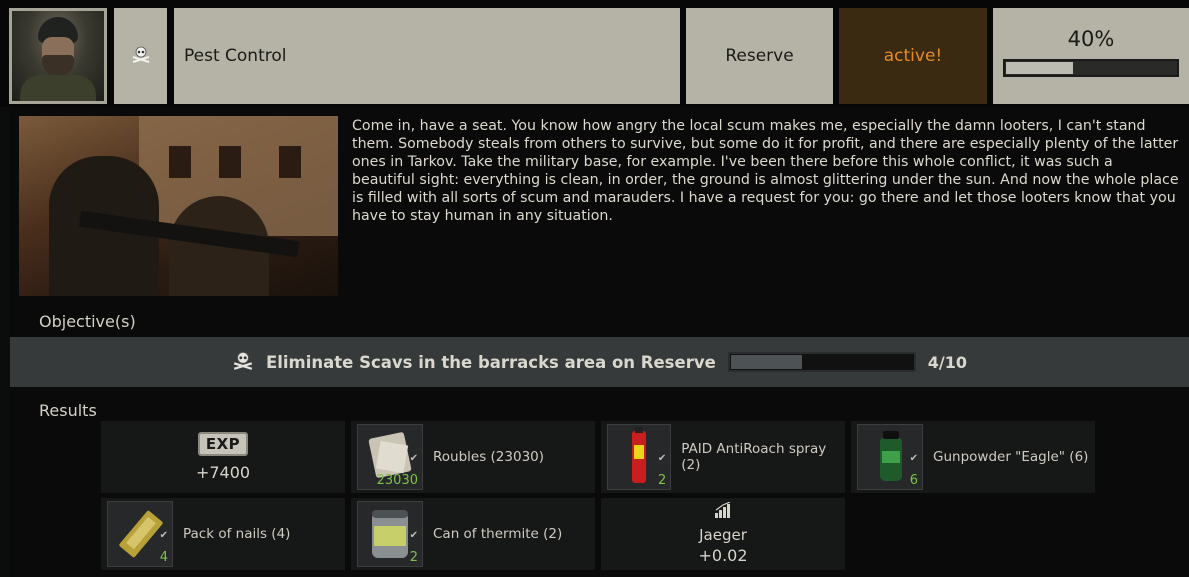  I want to click on quest-type-cell, so click(140, 56).